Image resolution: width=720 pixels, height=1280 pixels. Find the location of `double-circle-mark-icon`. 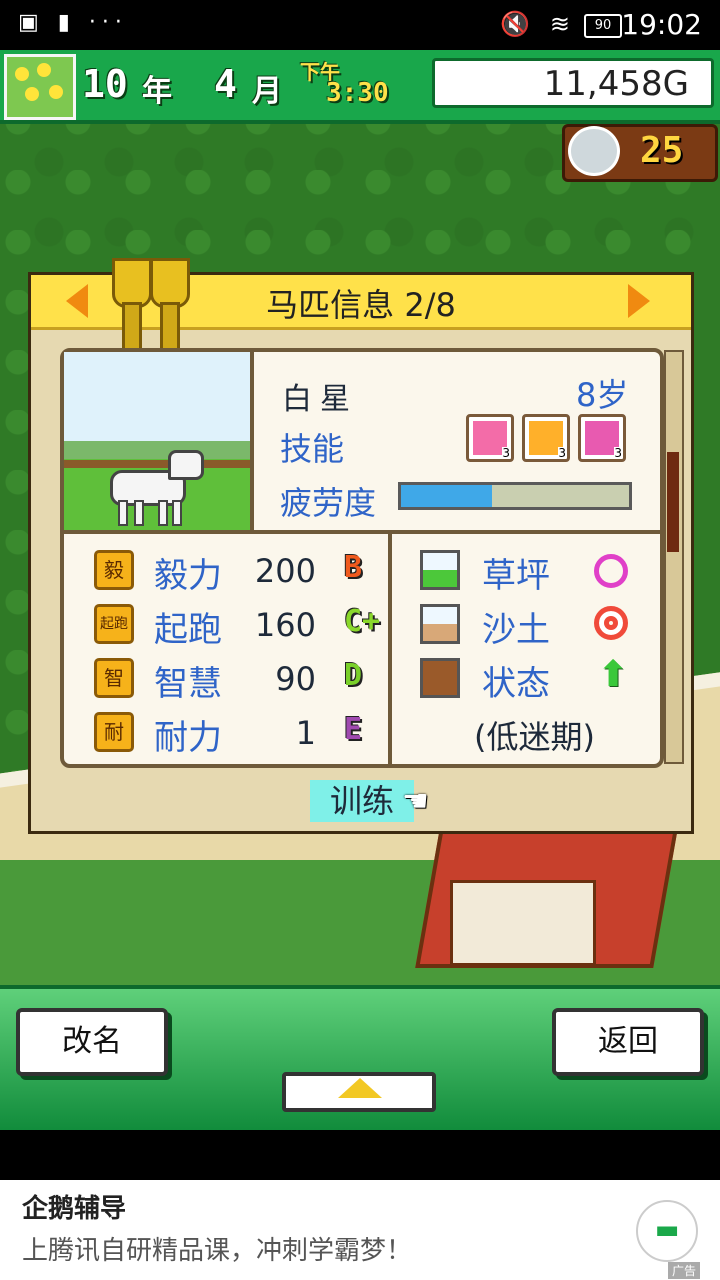

double-circle-mark-icon is located at coordinates (611, 623).